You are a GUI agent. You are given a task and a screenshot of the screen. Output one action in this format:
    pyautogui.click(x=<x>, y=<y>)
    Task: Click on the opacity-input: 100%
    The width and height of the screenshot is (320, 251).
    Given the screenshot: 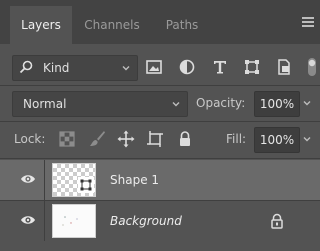 What is the action you would take?
    pyautogui.click(x=277, y=104)
    